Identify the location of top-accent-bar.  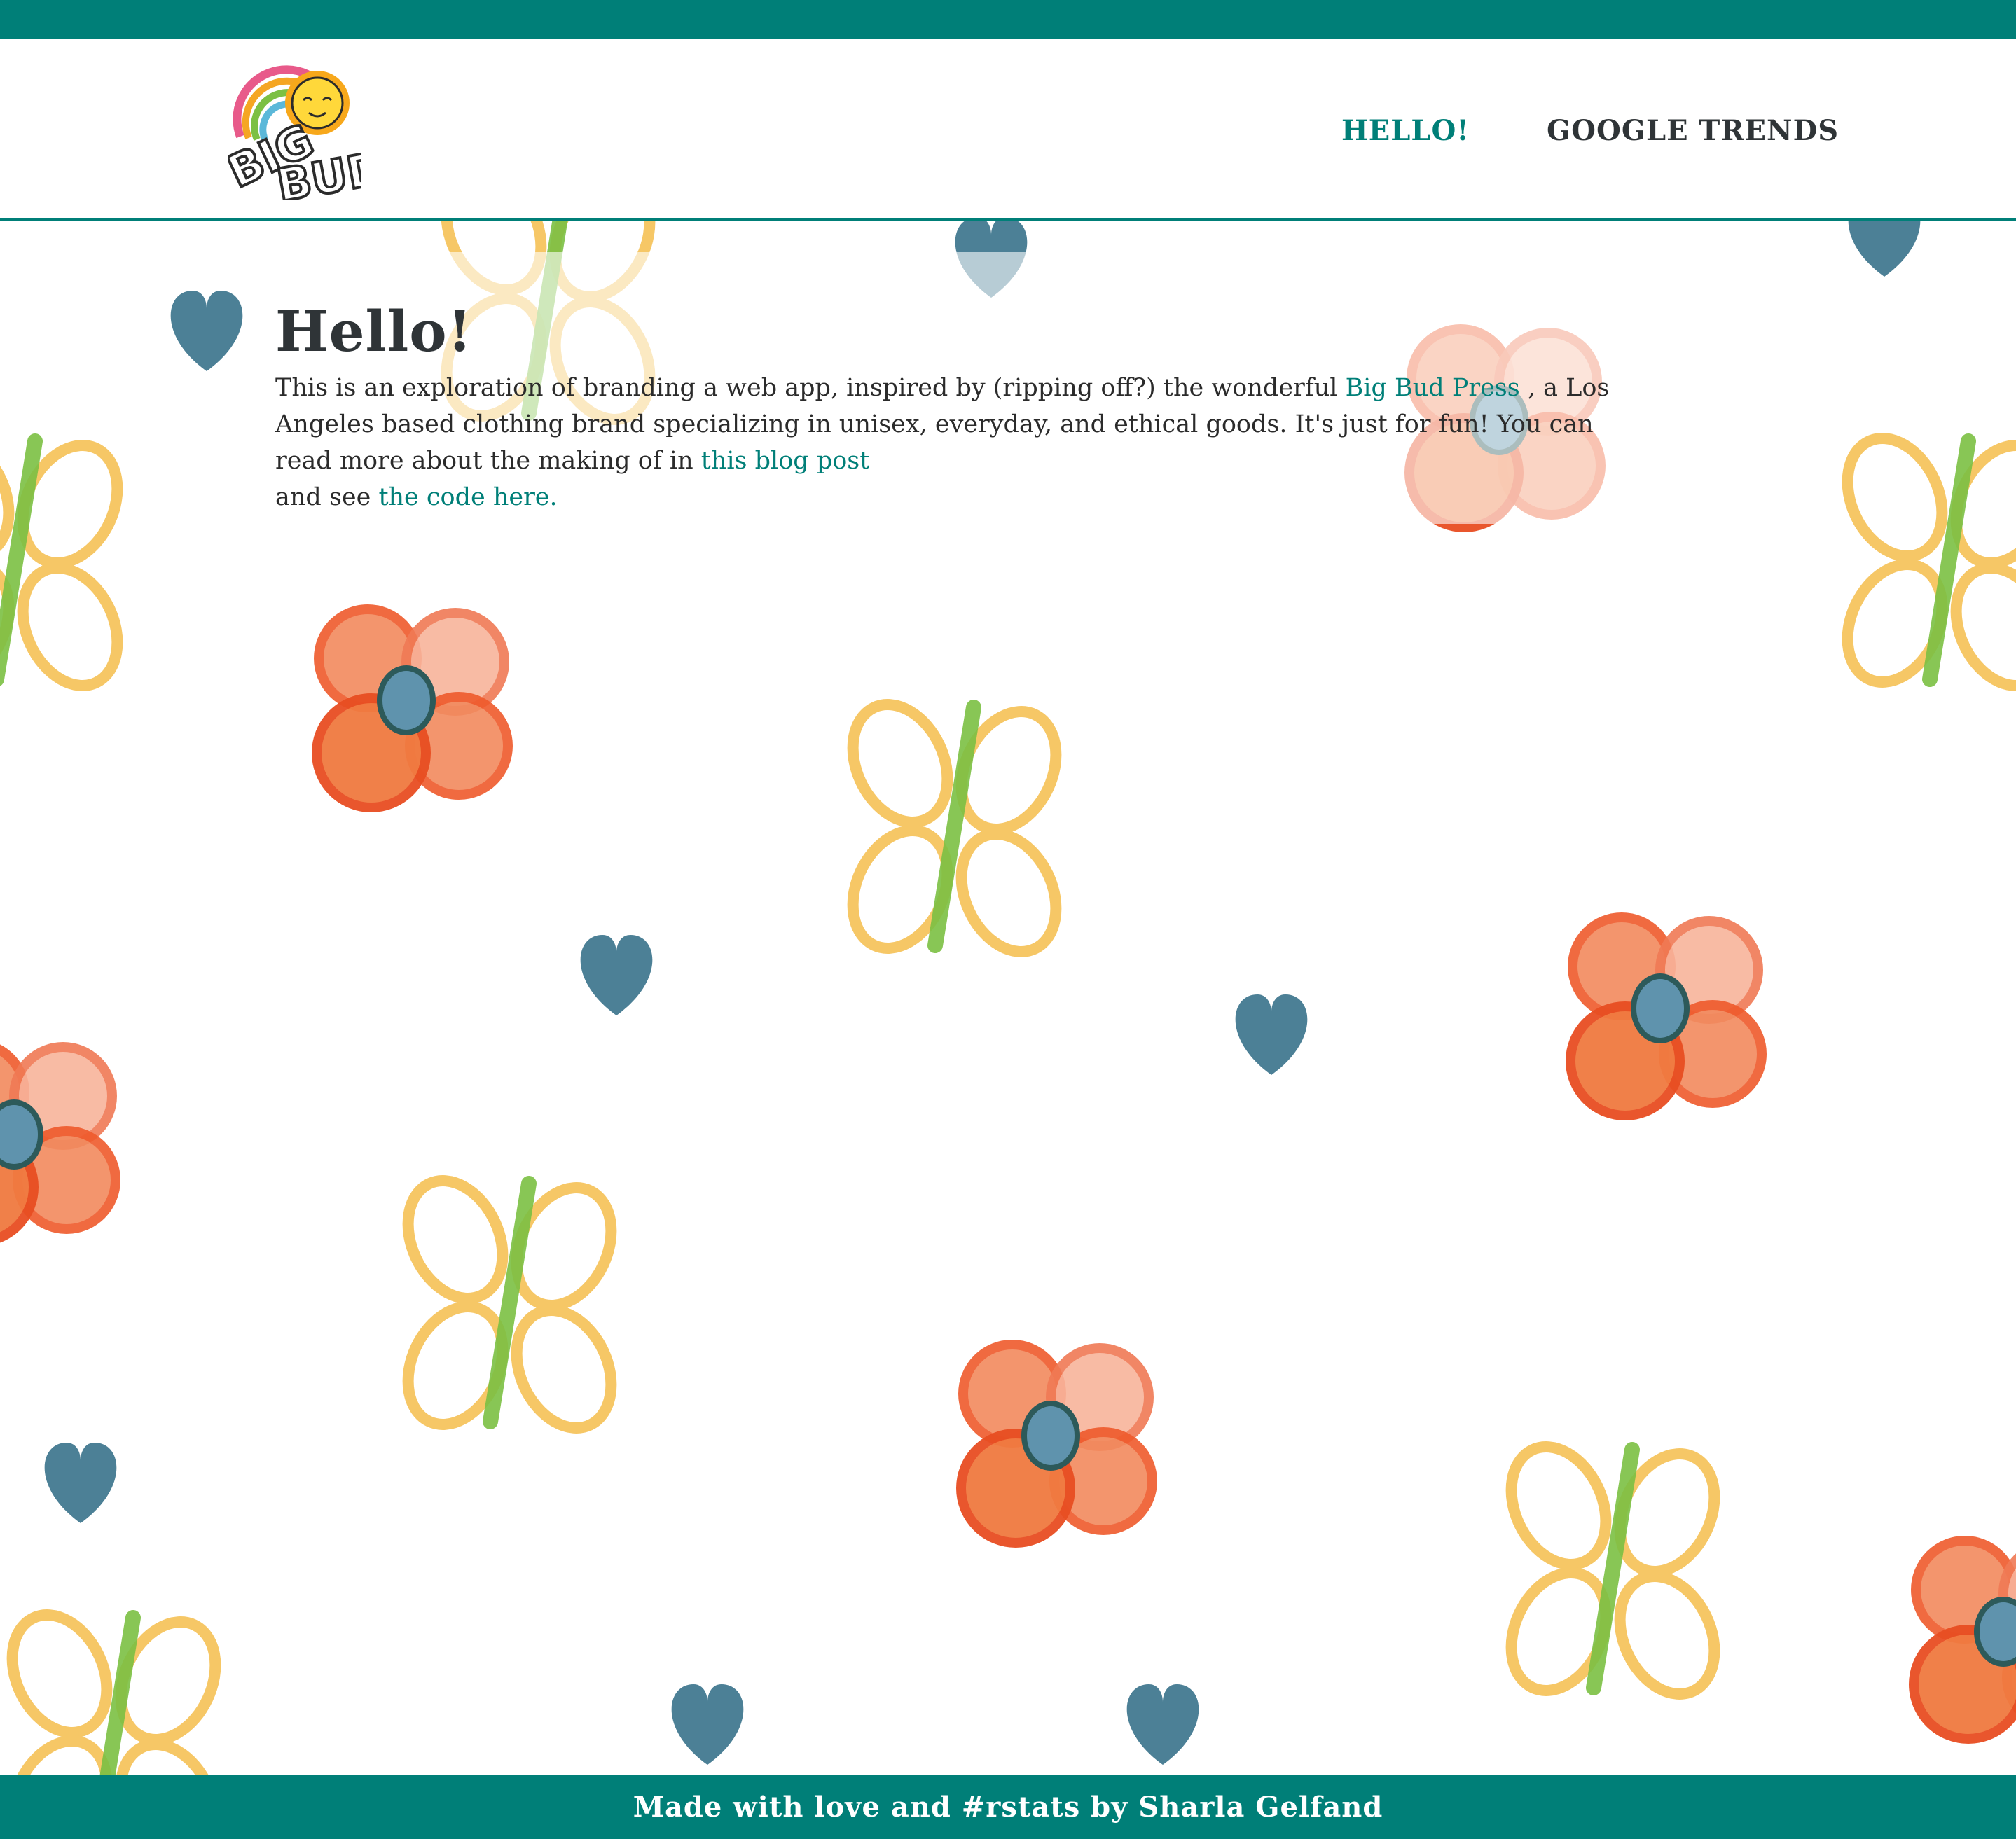
(1008, 19).